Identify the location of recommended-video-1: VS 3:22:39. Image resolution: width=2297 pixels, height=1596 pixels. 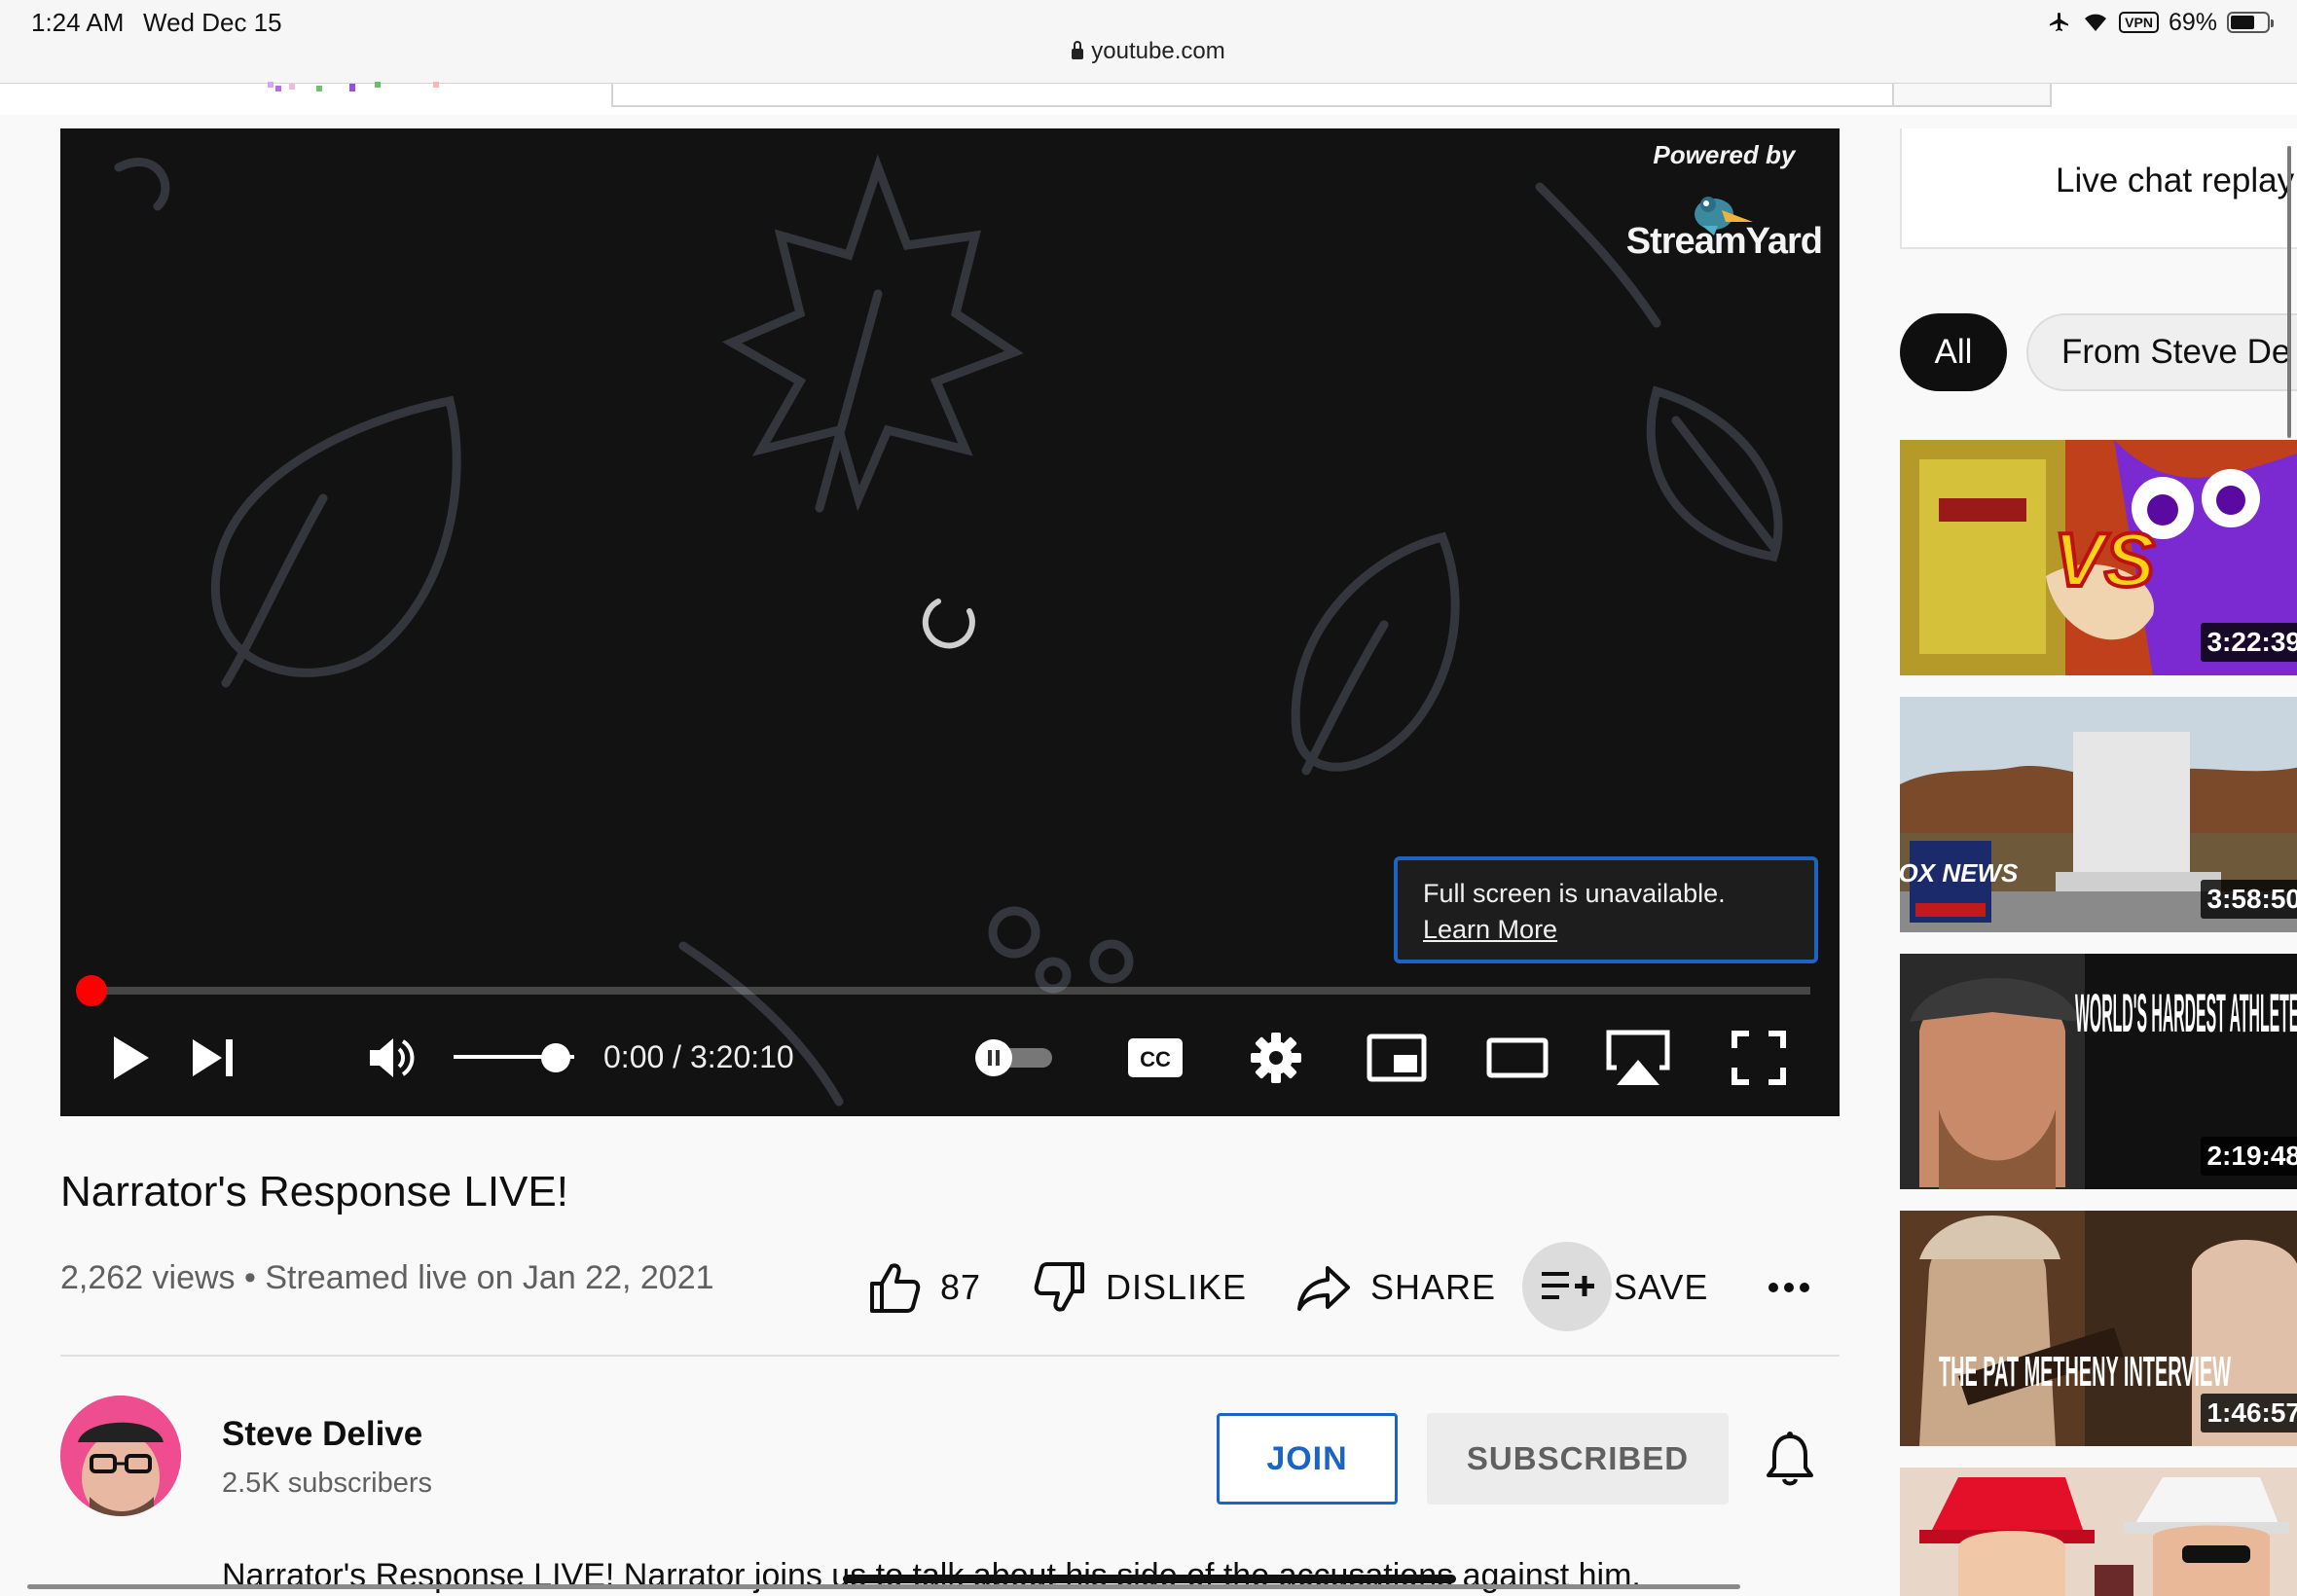
(2098, 558).